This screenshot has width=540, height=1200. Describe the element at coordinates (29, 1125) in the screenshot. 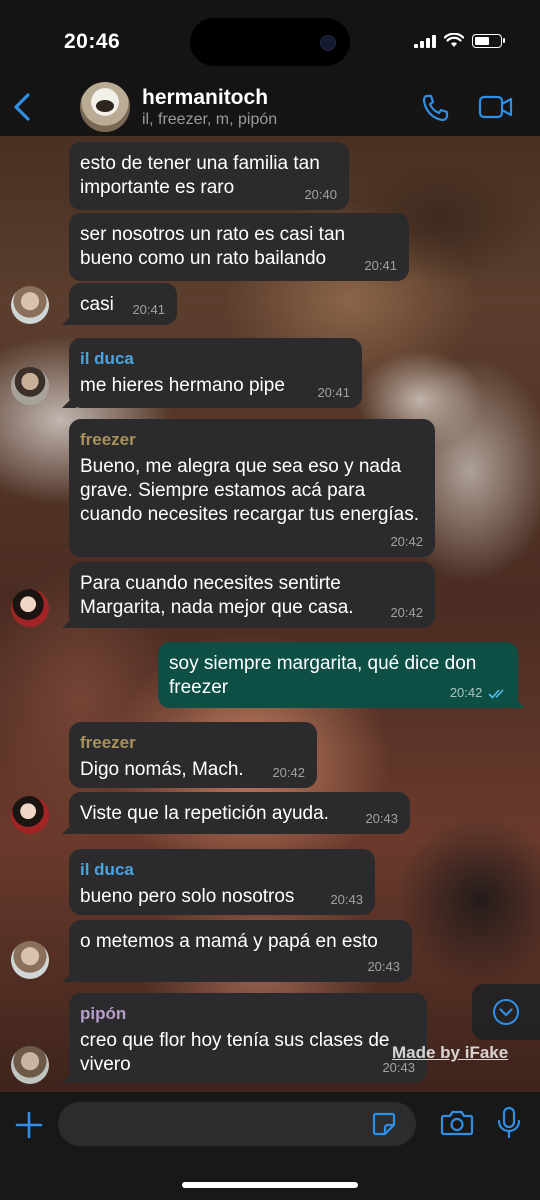

I see `plus-icon` at that location.